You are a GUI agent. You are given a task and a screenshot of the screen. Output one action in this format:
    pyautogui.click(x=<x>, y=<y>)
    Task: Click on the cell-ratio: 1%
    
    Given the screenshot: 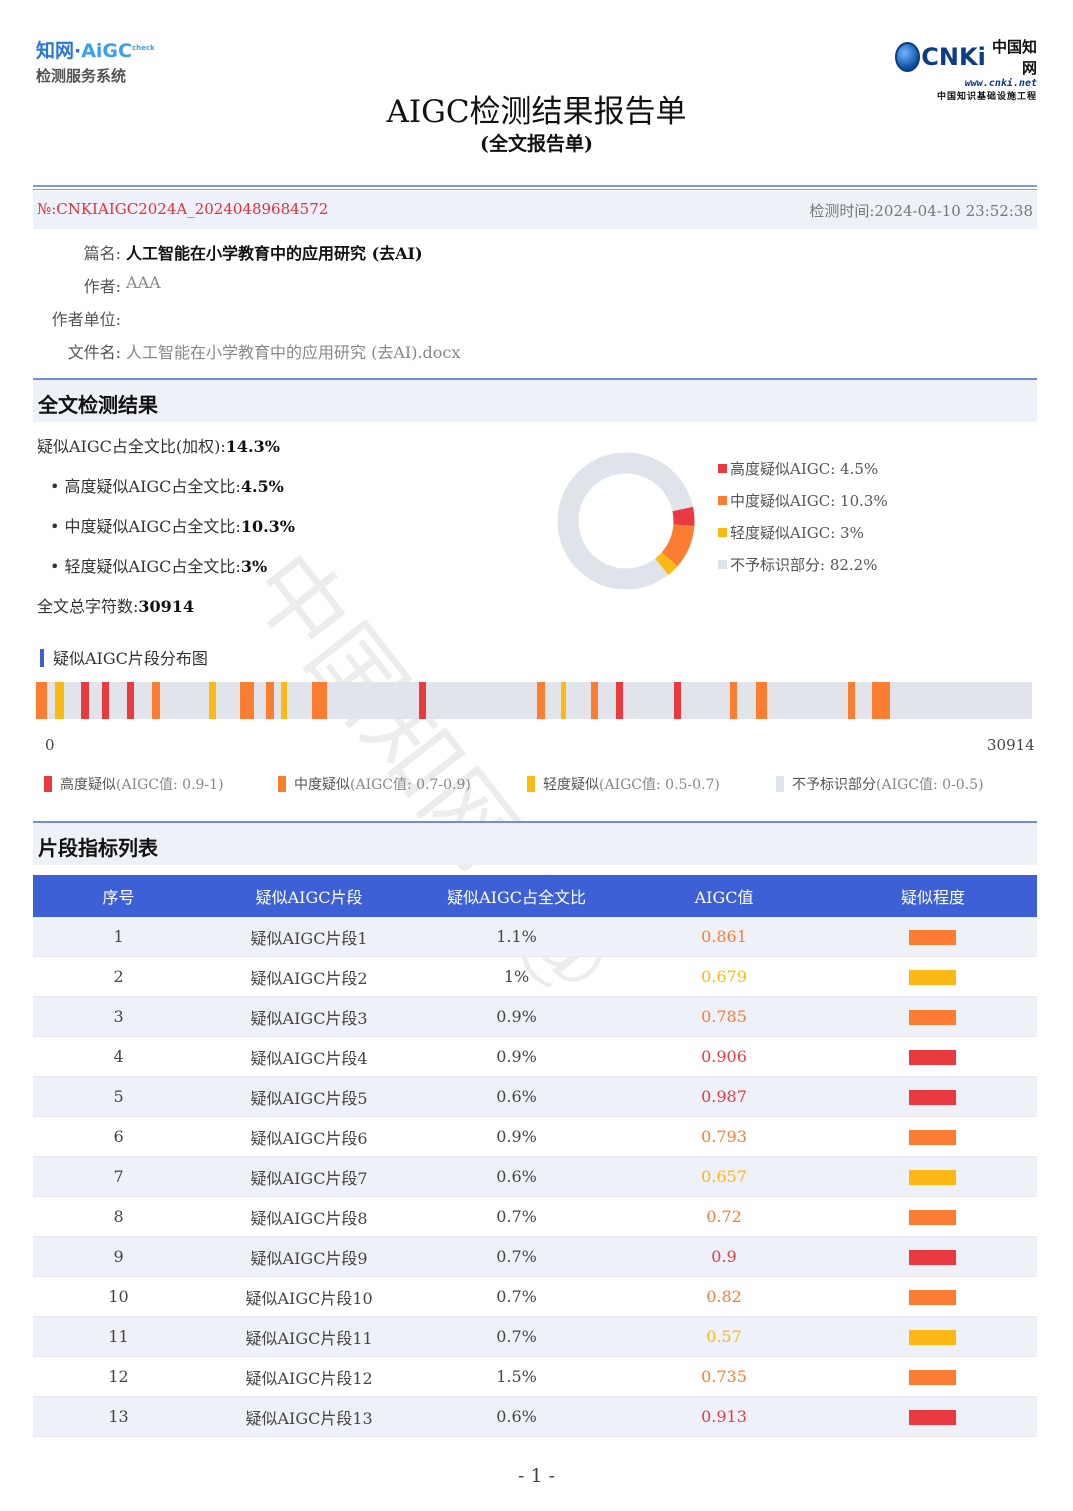 What is the action you would take?
    pyautogui.click(x=517, y=976)
    